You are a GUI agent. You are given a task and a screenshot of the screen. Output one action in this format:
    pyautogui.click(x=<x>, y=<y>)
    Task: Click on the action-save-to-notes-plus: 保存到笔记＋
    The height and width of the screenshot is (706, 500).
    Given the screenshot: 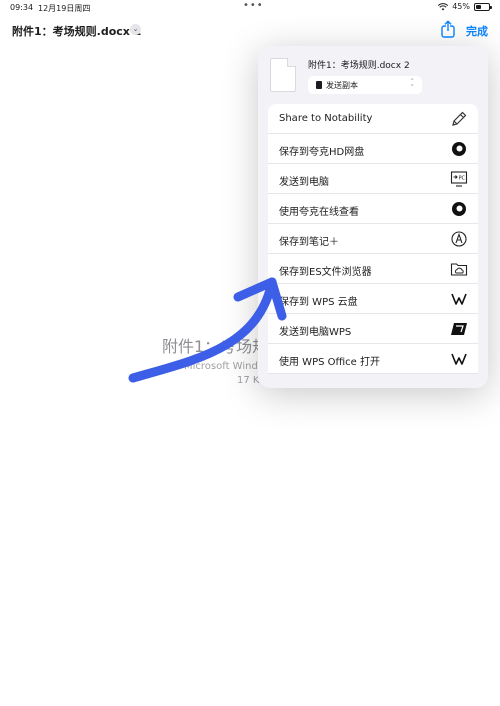 What is the action you would take?
    pyautogui.click(x=373, y=239)
    